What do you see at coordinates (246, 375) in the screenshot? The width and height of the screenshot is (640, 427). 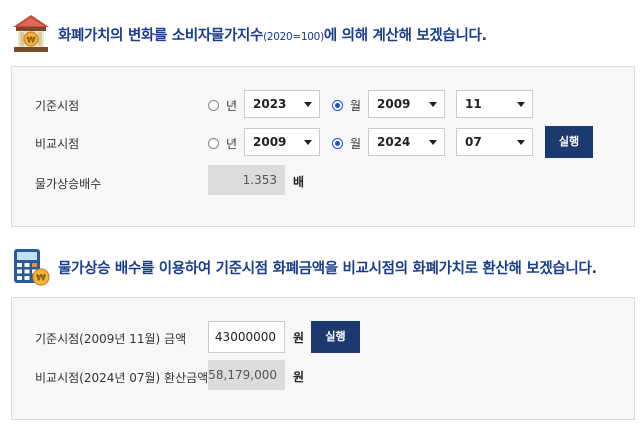 I see `converted-amount-value: 58,179,000` at bounding box center [246, 375].